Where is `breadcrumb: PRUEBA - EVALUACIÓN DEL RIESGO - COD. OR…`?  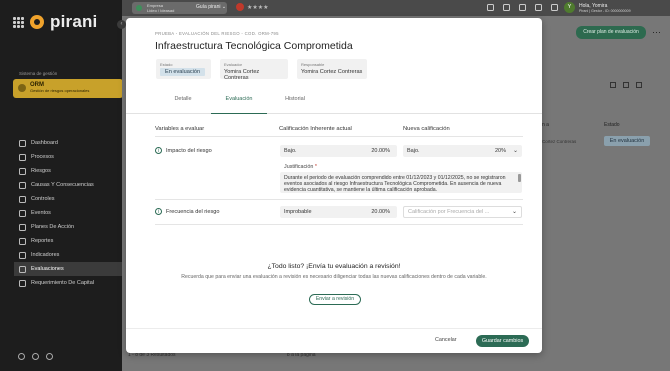 breadcrumb: PRUEBA - EVALUACIÓN DEL RIESGO - COD. OR… is located at coordinates (217, 33).